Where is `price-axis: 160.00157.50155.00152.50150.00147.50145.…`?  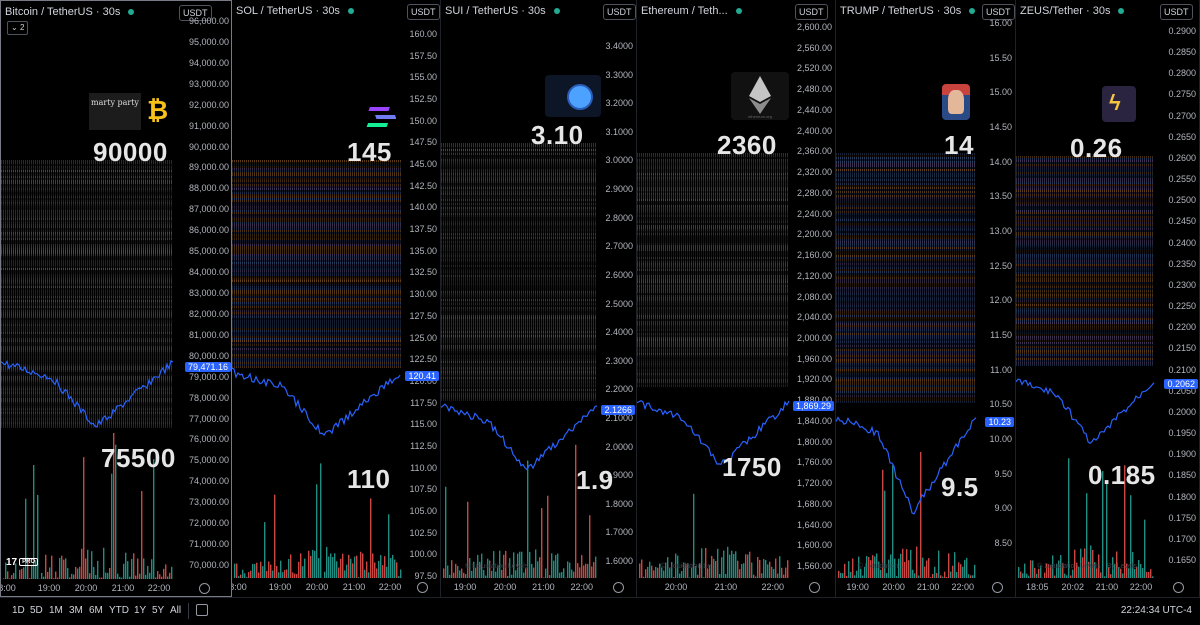 price-axis: 160.00157.50155.00152.50150.00147.50145.… is located at coordinates (423, 298).